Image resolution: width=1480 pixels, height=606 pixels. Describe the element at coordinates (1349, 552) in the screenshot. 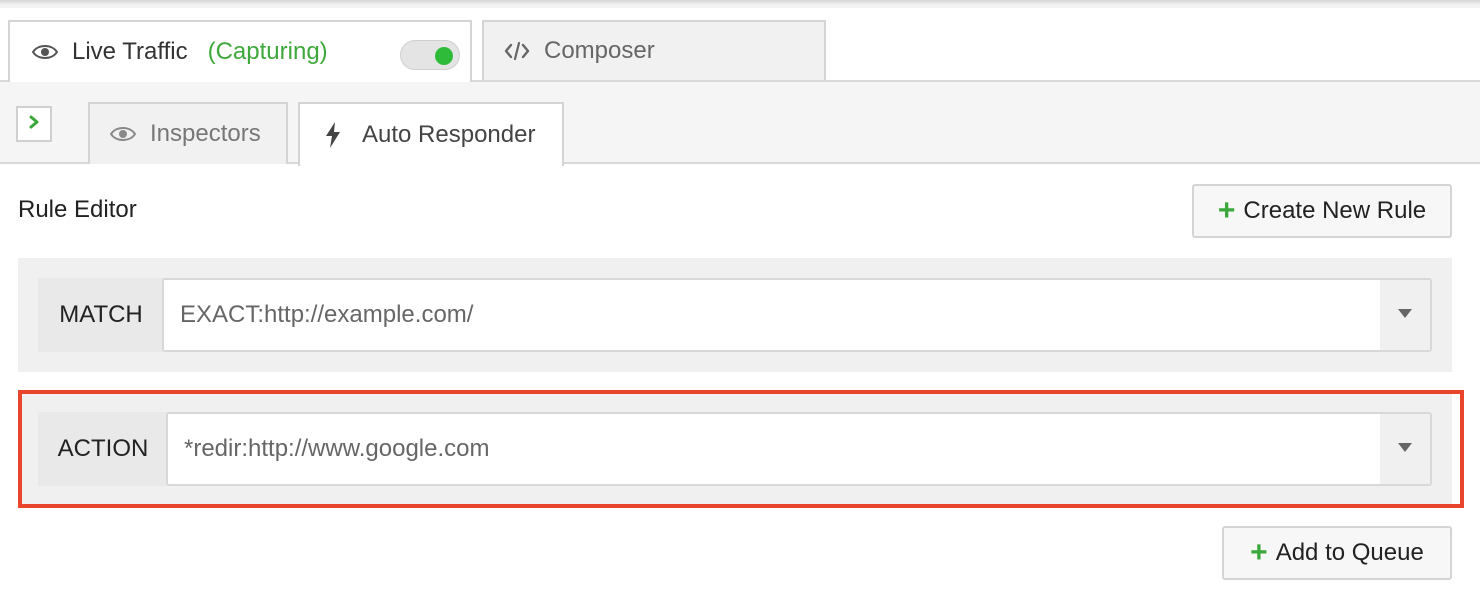

I see `add-to-queue-label: Add to Queue` at that location.